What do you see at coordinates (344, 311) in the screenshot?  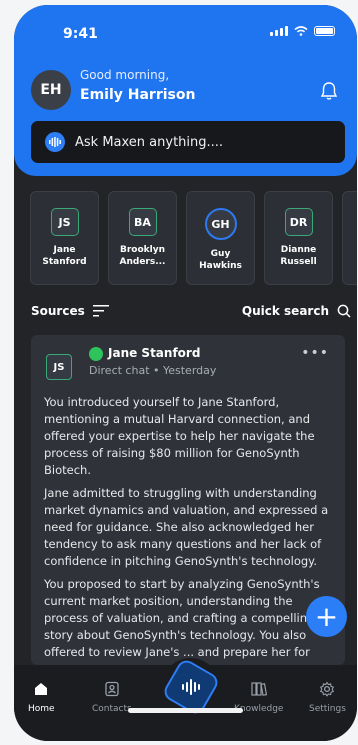 I see `search-icon` at bounding box center [344, 311].